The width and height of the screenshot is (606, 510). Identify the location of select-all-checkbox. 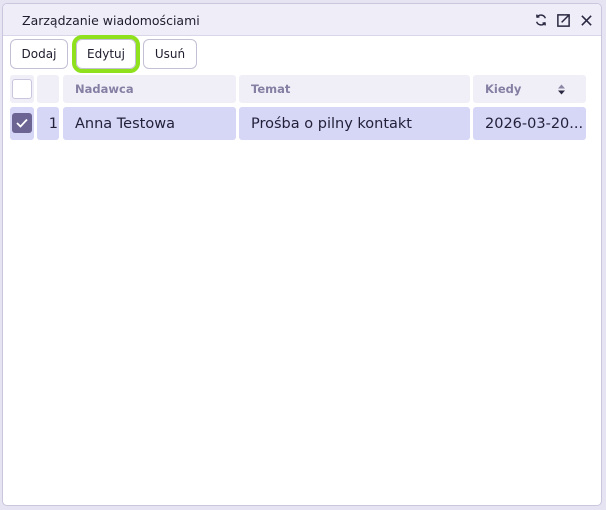
(22, 89).